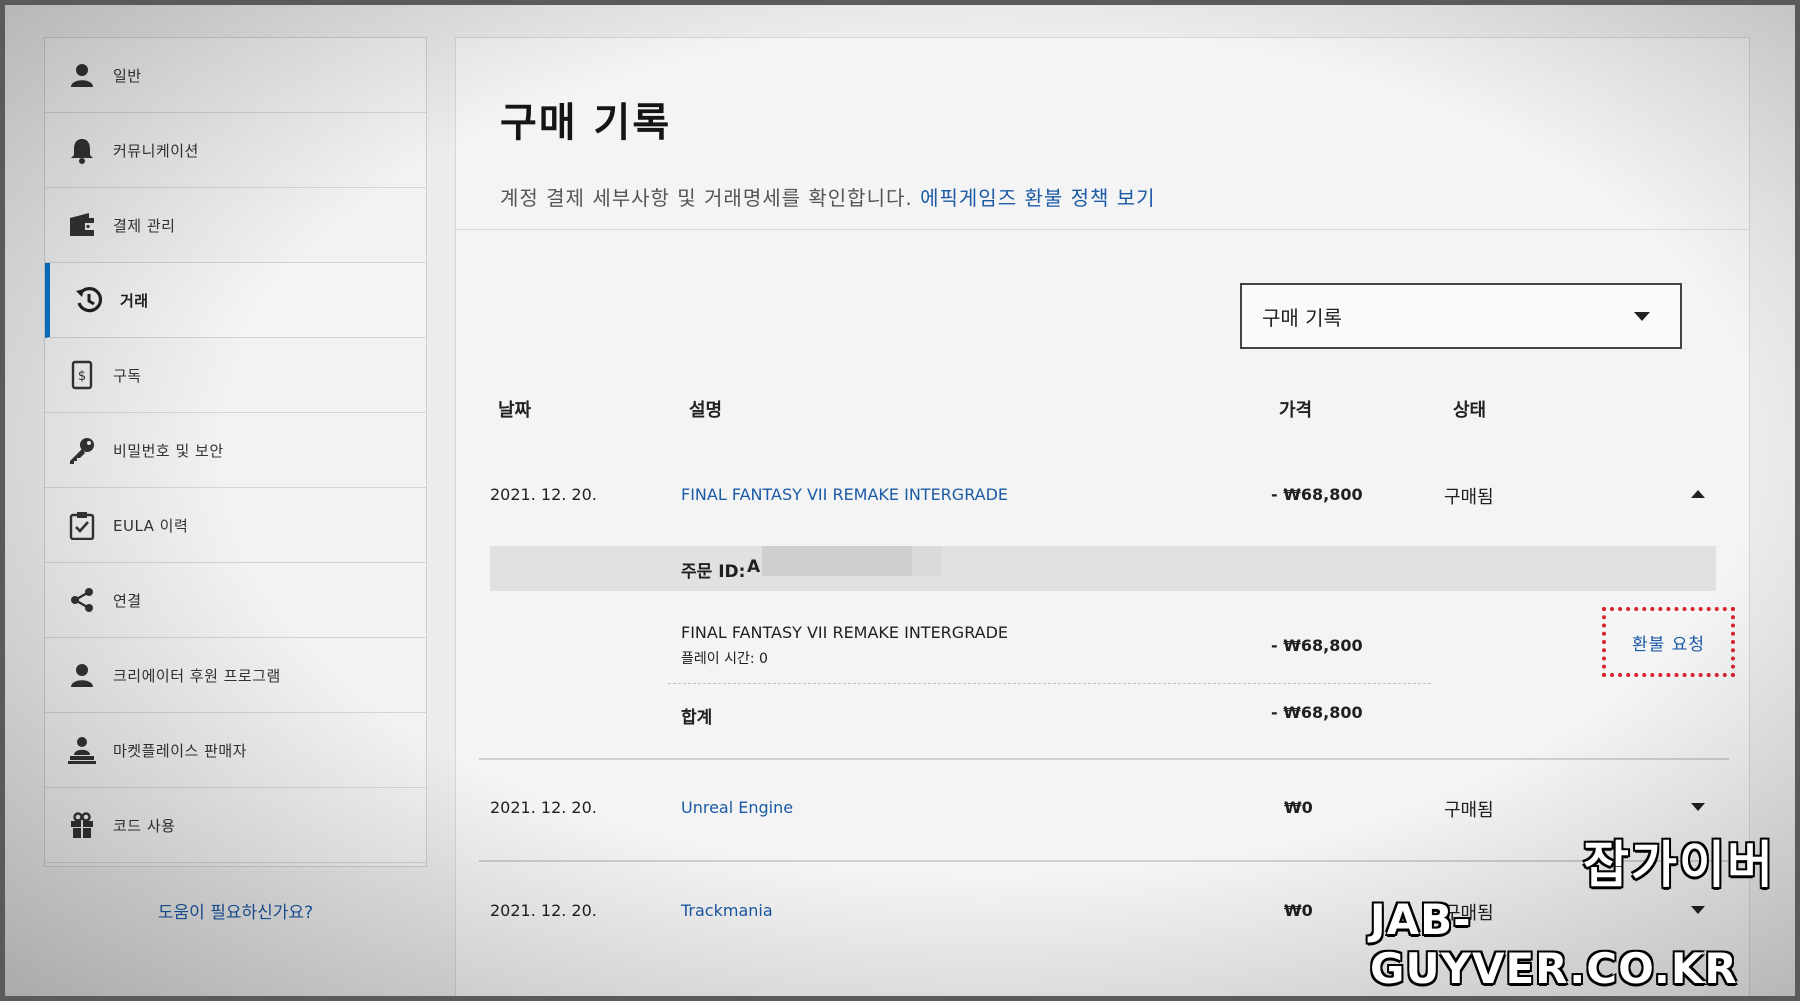 Image resolution: width=1800 pixels, height=1001 pixels. I want to click on sidebar-item-label: 결제 관리, so click(144, 225).